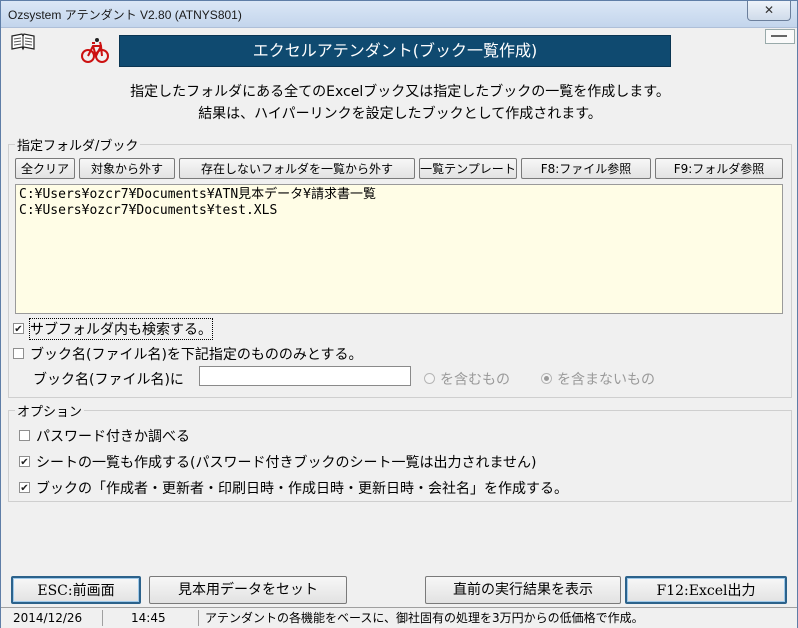  I want to click on exclude-radio-label: を含まないもの, so click(606, 379).